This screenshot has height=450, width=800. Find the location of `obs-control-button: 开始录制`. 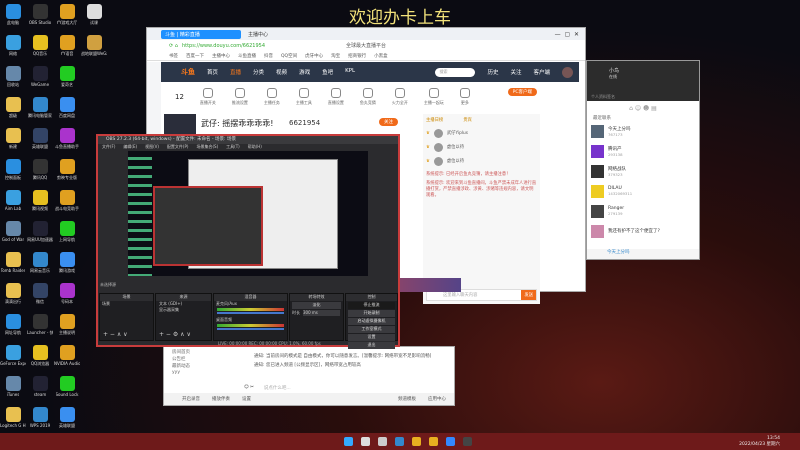

obs-control-button: 开始录制 is located at coordinates (371, 313).